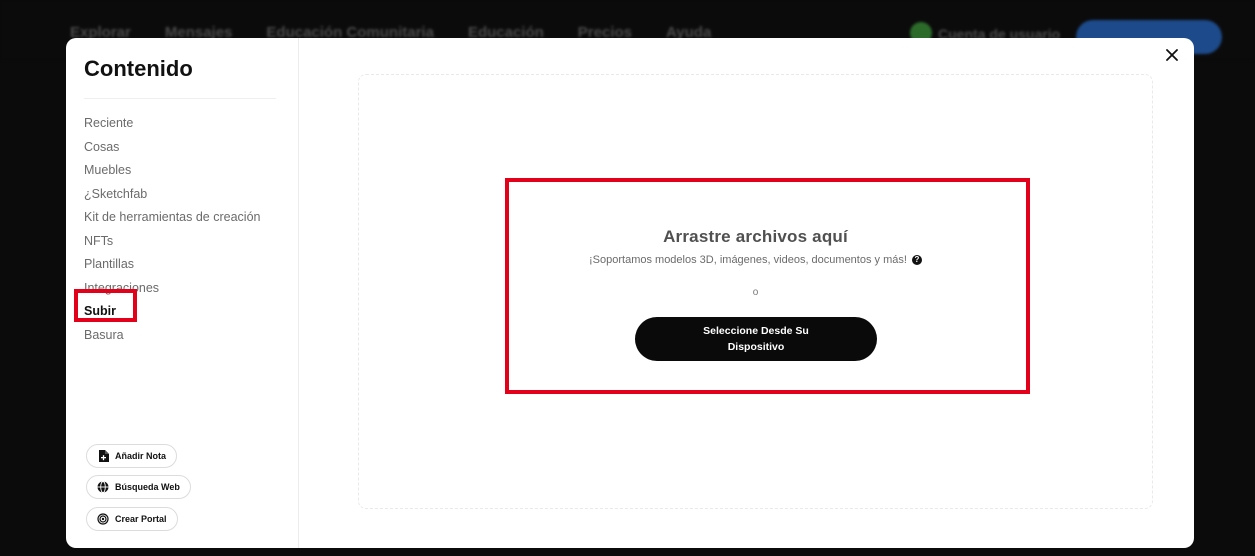 This screenshot has height=556, width=1255. What do you see at coordinates (755, 292) in the screenshot?
I see `dropzone-or-separator: o` at bounding box center [755, 292].